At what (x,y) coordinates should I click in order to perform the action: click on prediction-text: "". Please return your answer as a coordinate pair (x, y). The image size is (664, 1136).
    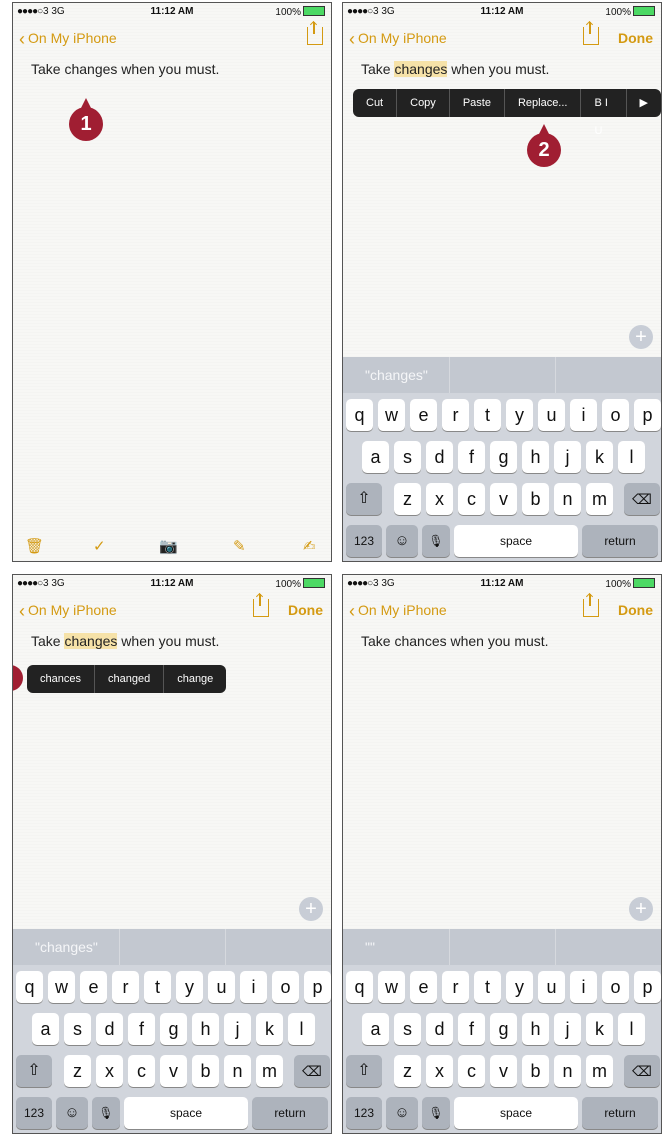
    Looking at the image, I should click on (370, 947).